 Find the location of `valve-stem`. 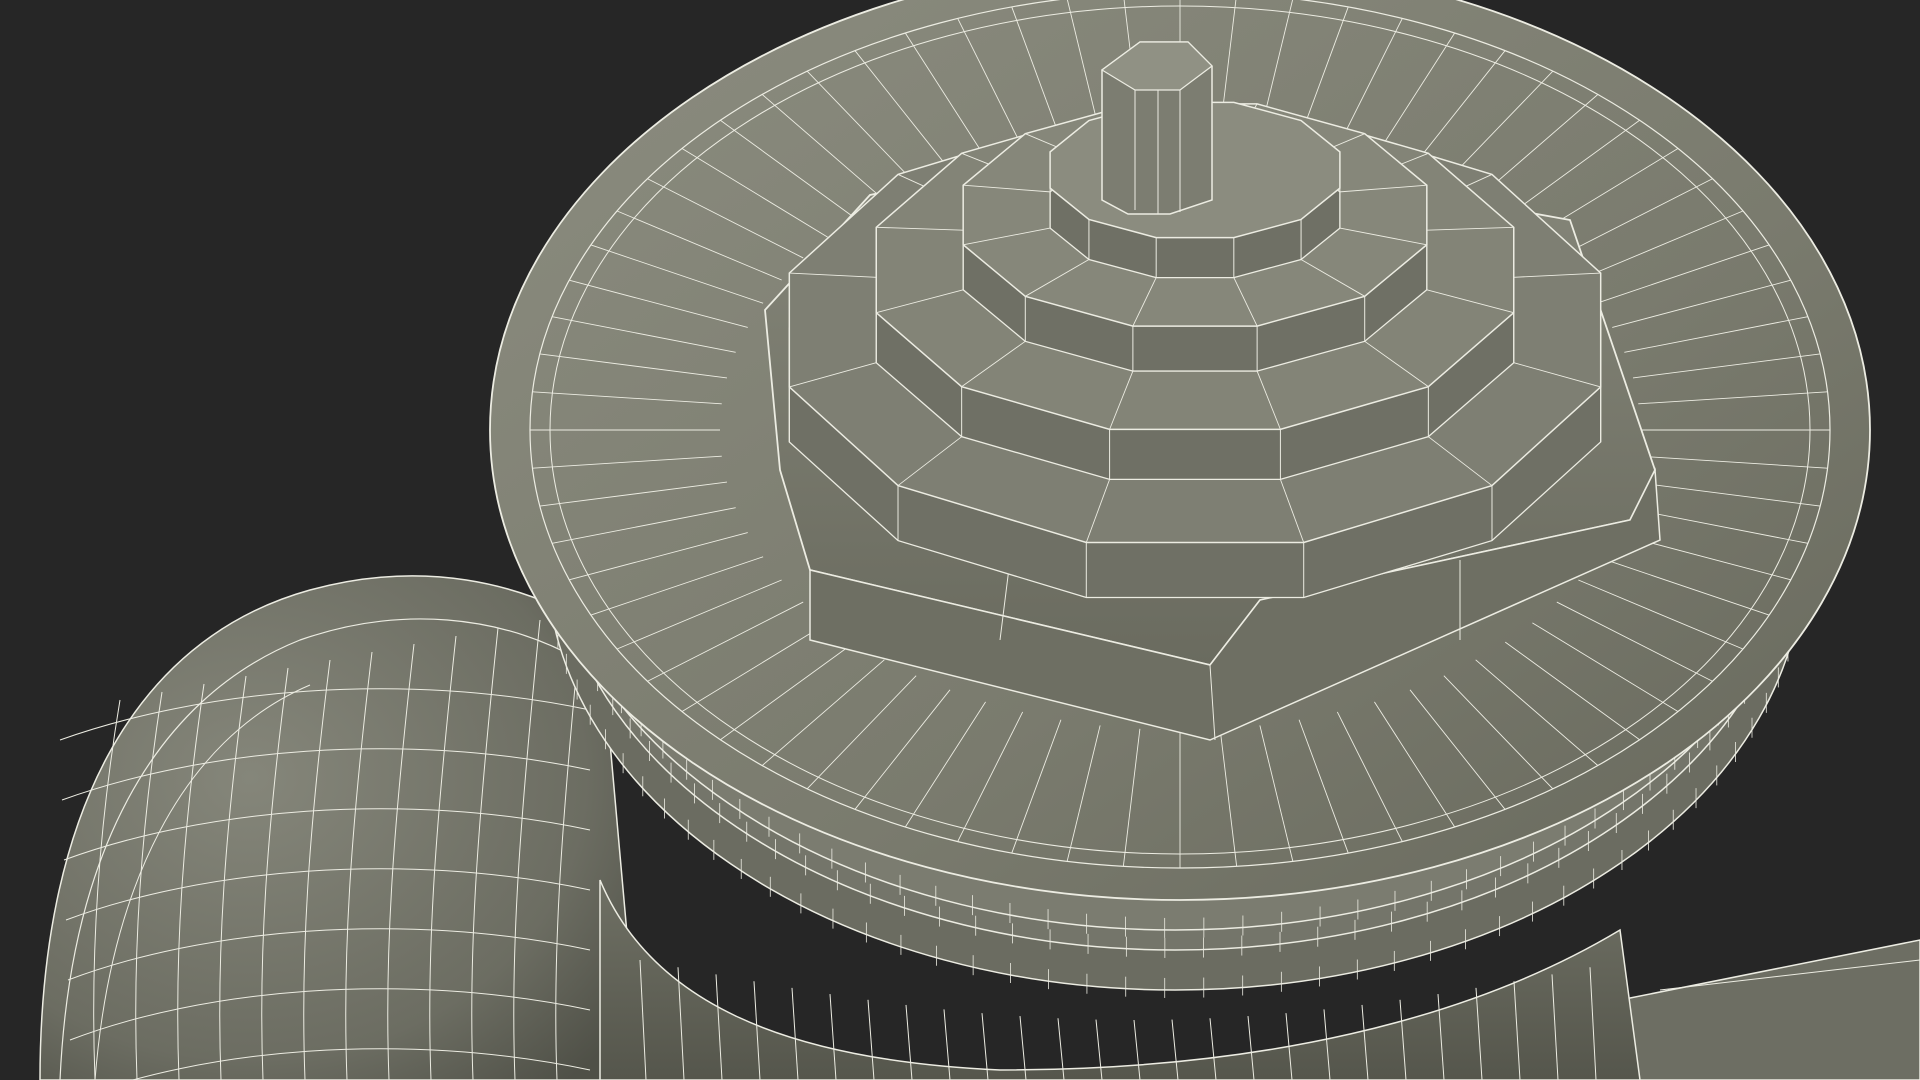

valve-stem is located at coordinates (1156, 128).